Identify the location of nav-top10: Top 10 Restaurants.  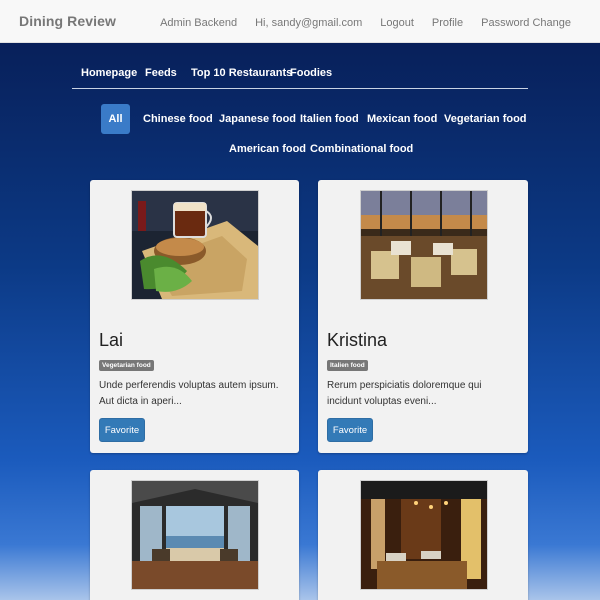
(241, 73).